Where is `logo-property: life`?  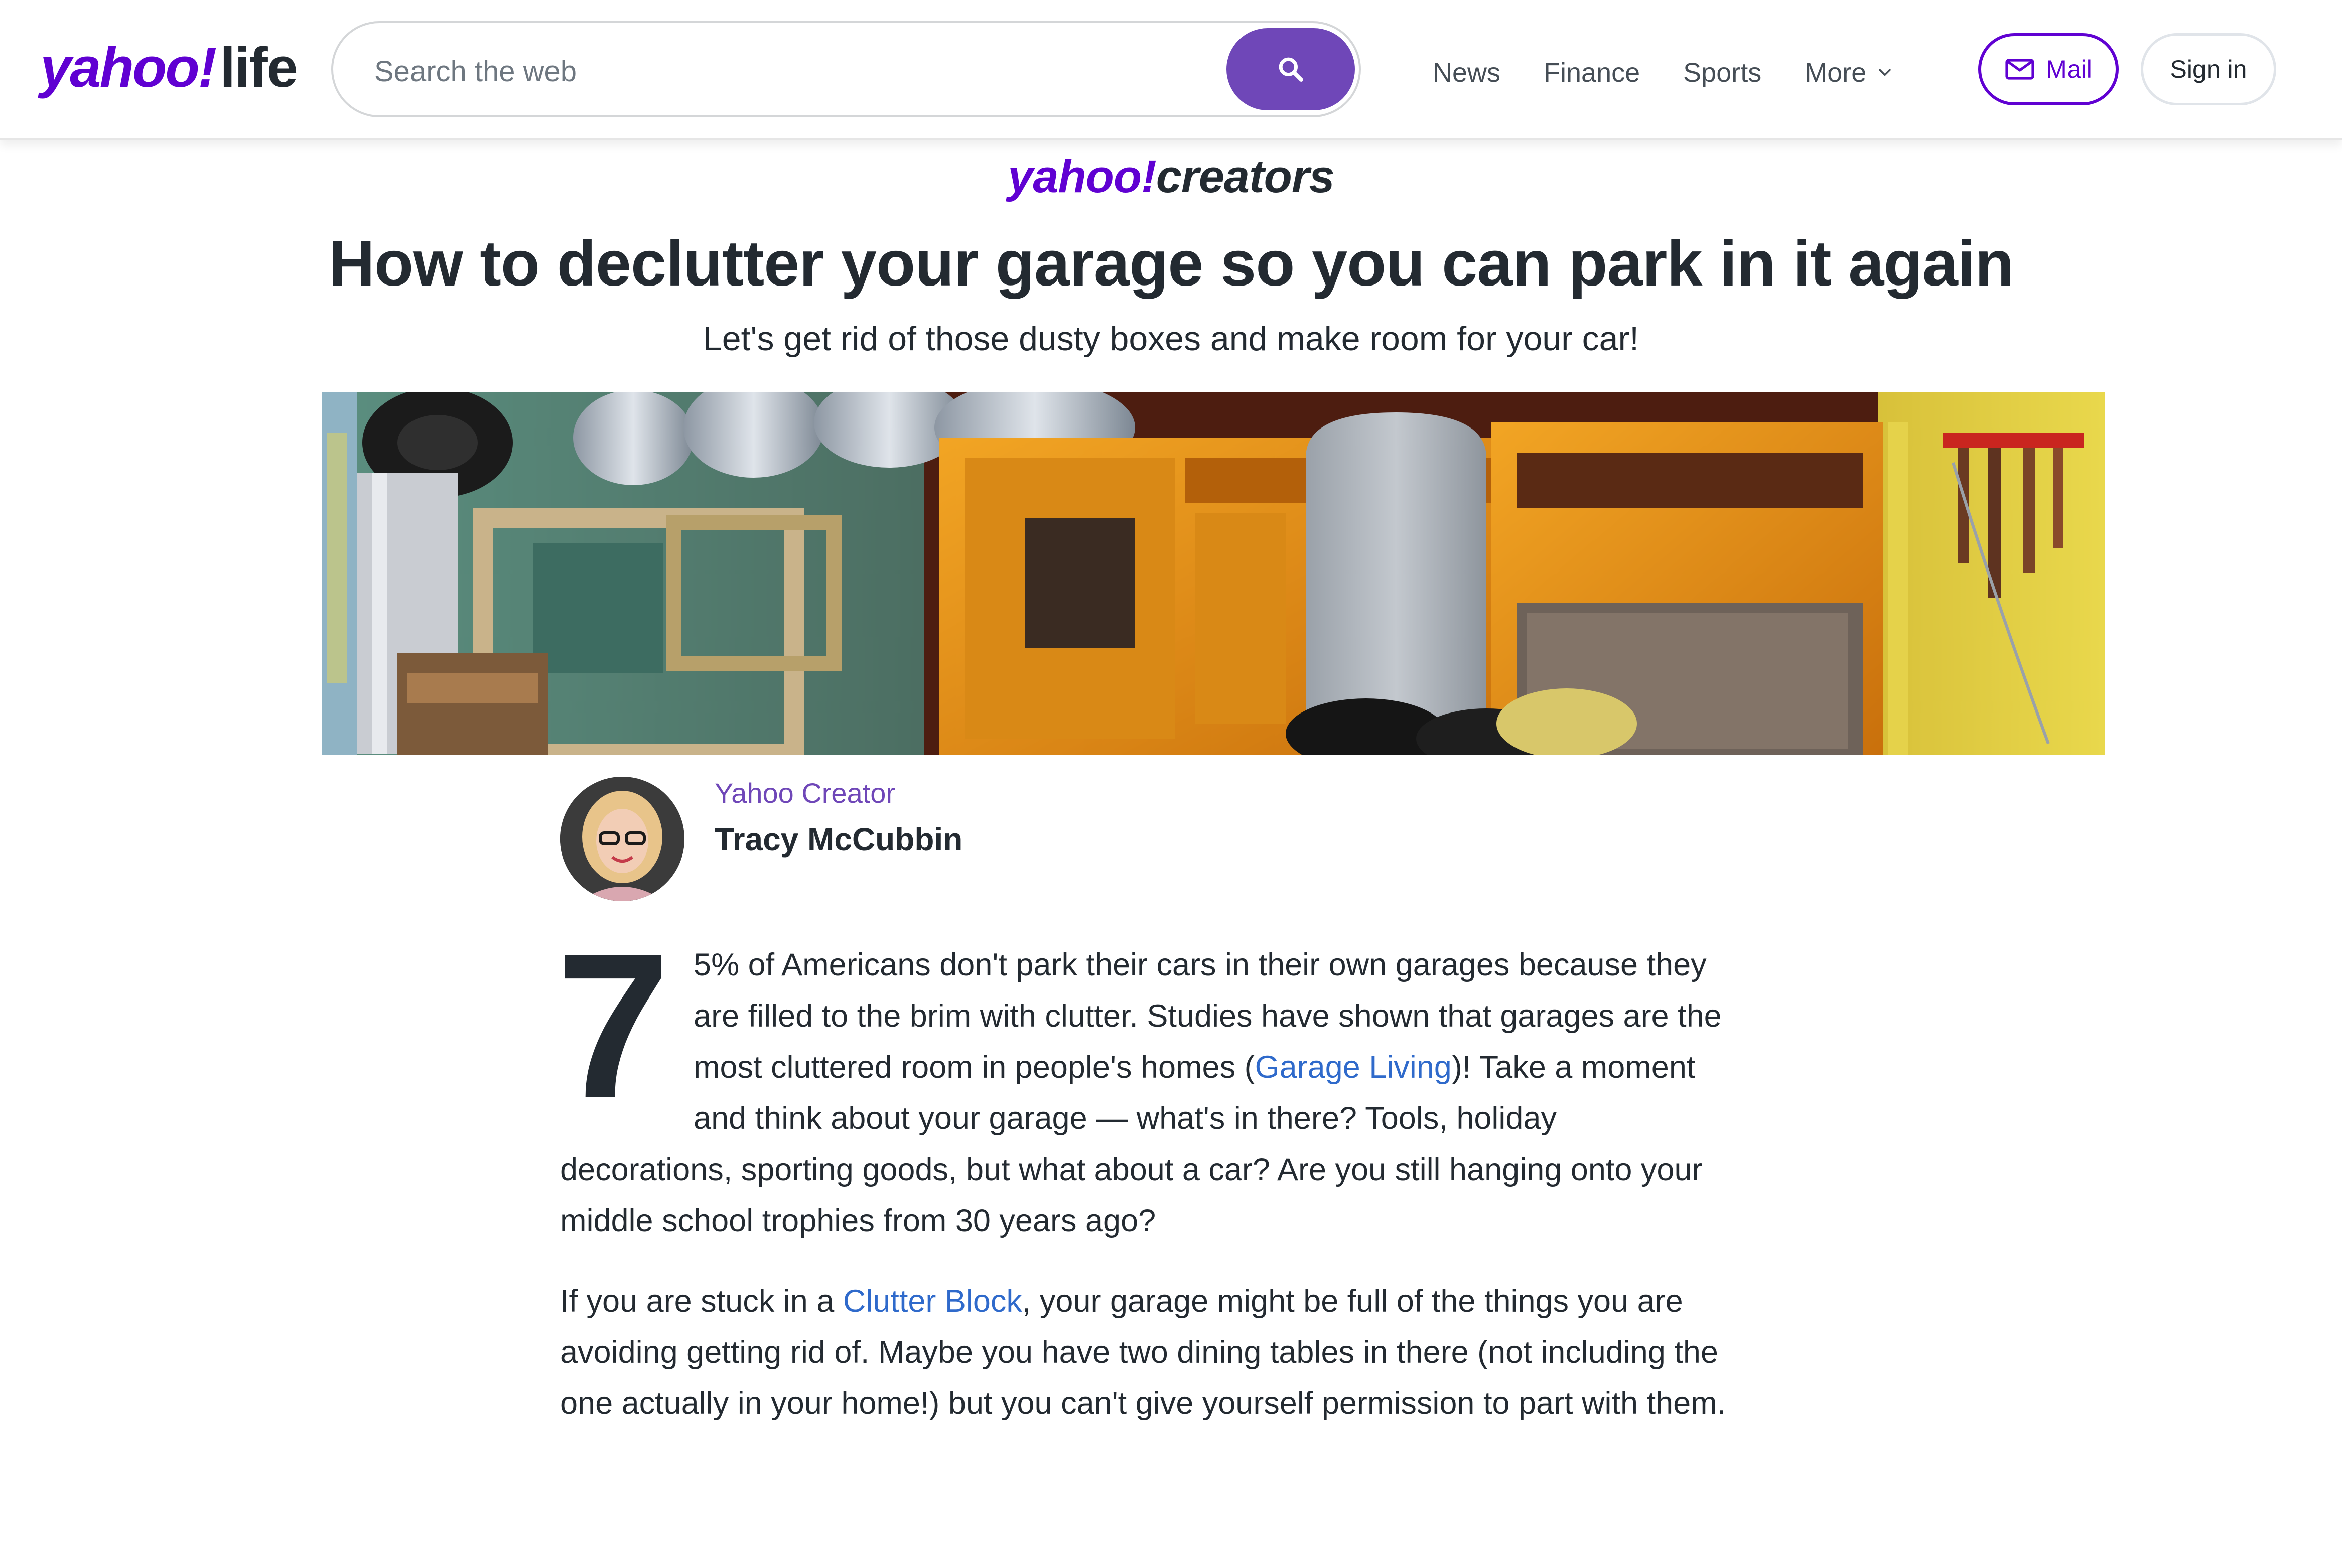
logo-property: life is located at coordinates (259, 67).